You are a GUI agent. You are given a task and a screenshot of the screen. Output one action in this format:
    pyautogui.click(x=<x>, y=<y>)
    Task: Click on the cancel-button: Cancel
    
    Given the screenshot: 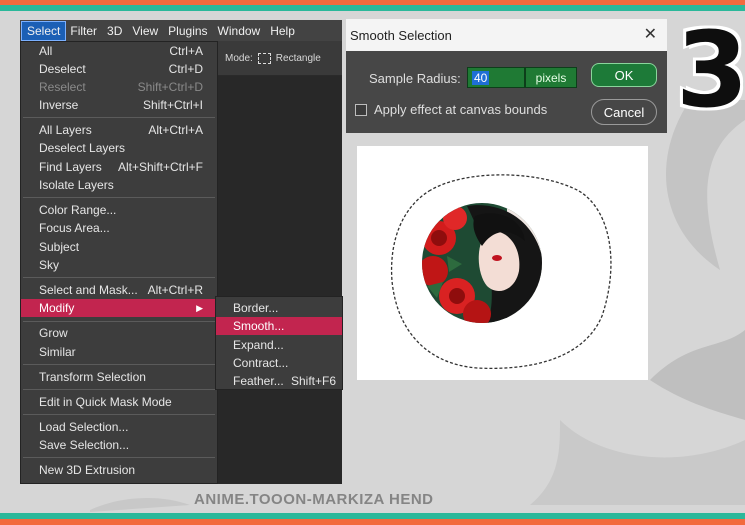 What is the action you would take?
    pyautogui.click(x=624, y=112)
    